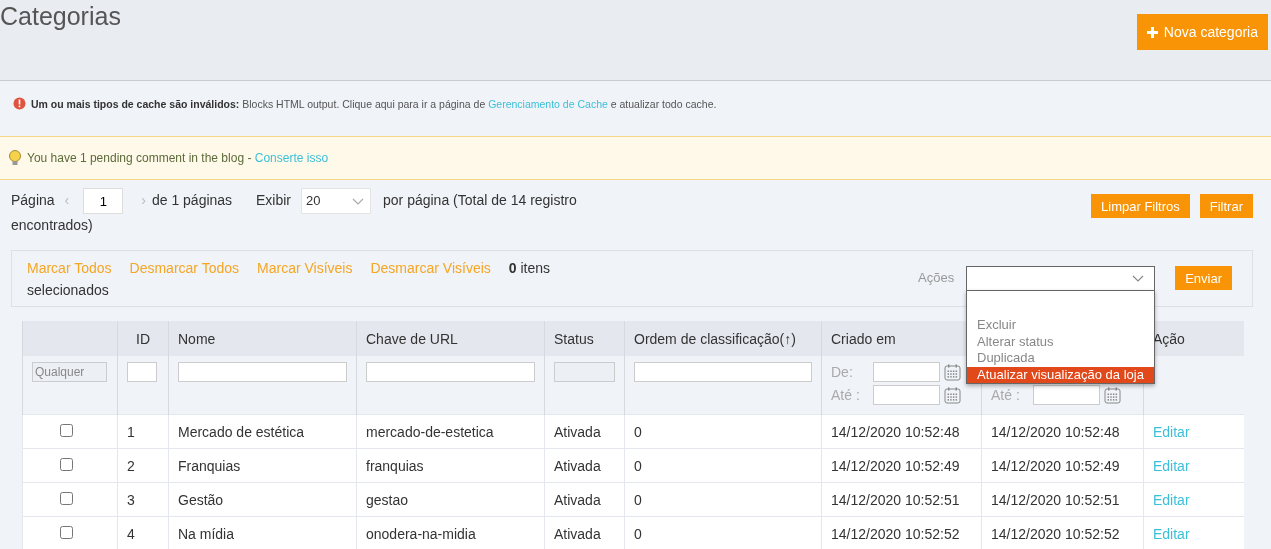 This screenshot has height=549, width=1271. What do you see at coordinates (1060, 341) in the screenshot?
I see `menu-option: Alterar status` at bounding box center [1060, 341].